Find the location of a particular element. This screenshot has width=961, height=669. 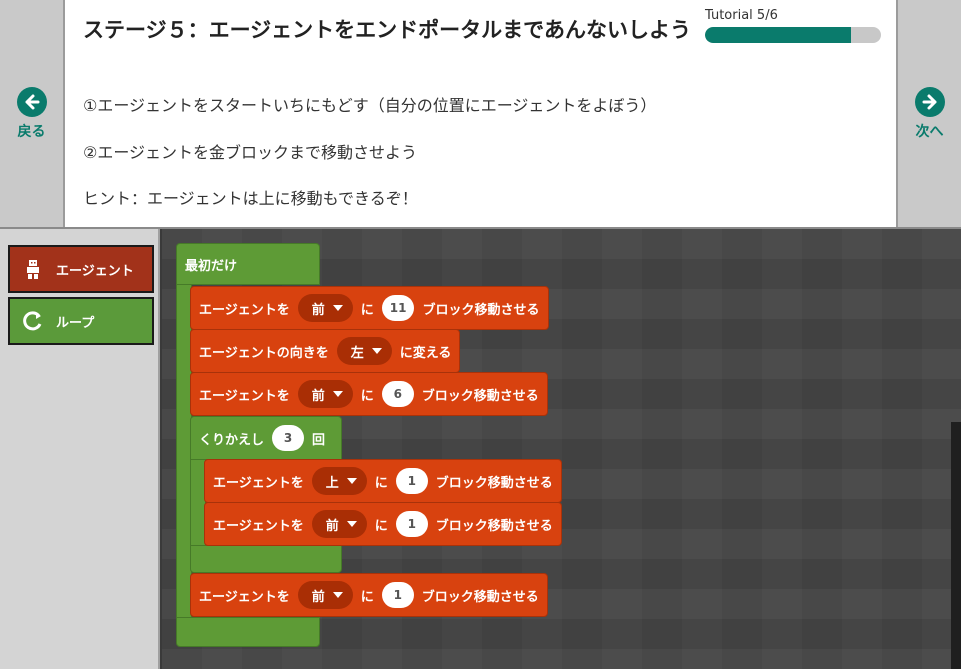

count-input: 6 is located at coordinates (397, 394).